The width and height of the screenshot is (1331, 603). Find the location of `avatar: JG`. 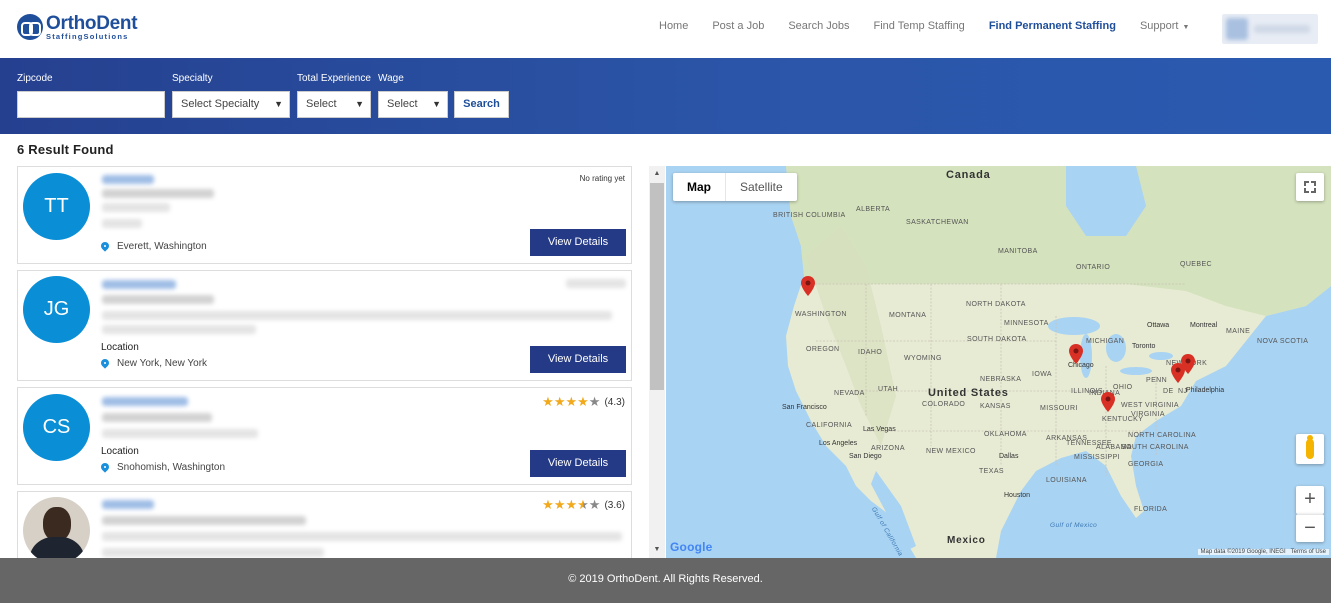

avatar: JG is located at coordinates (56, 309).